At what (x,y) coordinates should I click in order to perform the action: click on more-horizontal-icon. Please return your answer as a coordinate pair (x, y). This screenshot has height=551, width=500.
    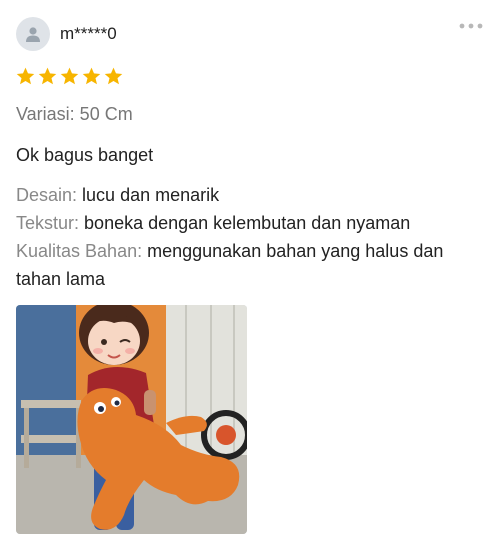
    Looking at the image, I should click on (471, 26).